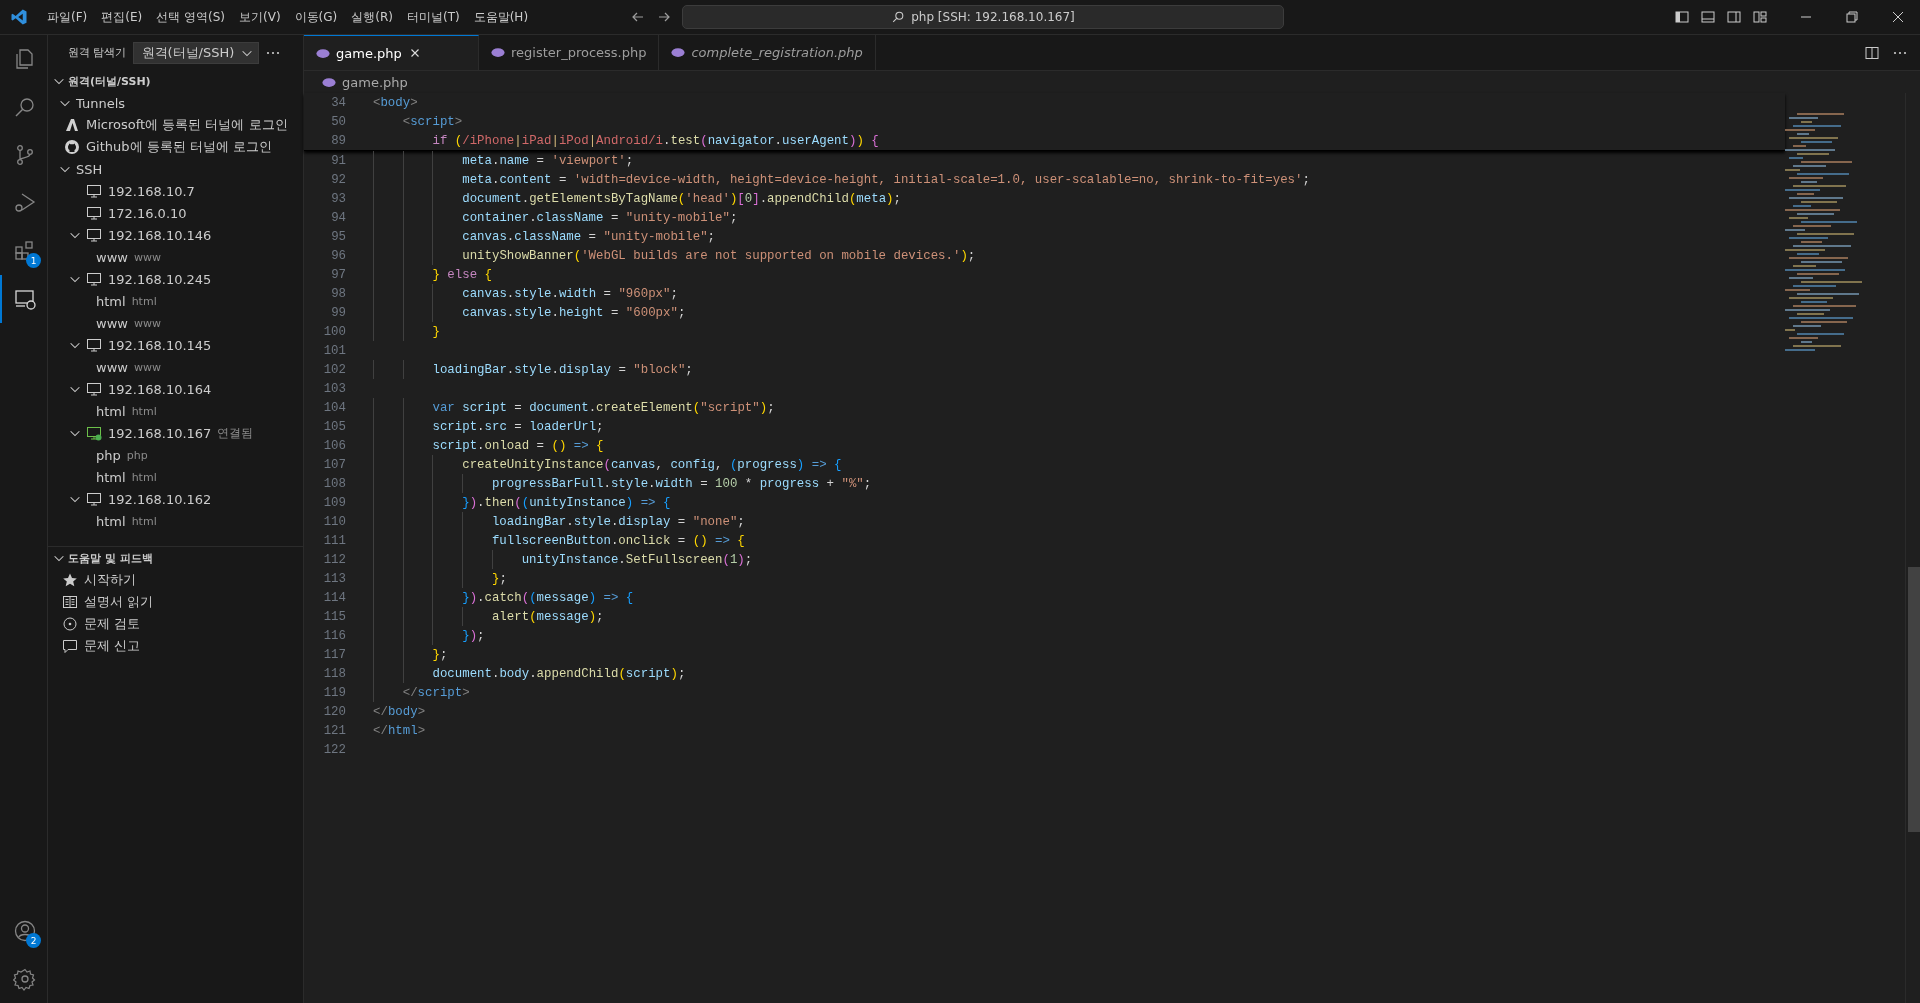 The width and height of the screenshot is (1920, 1003). What do you see at coordinates (399, 711) in the screenshot?
I see `code-line: </body>` at bounding box center [399, 711].